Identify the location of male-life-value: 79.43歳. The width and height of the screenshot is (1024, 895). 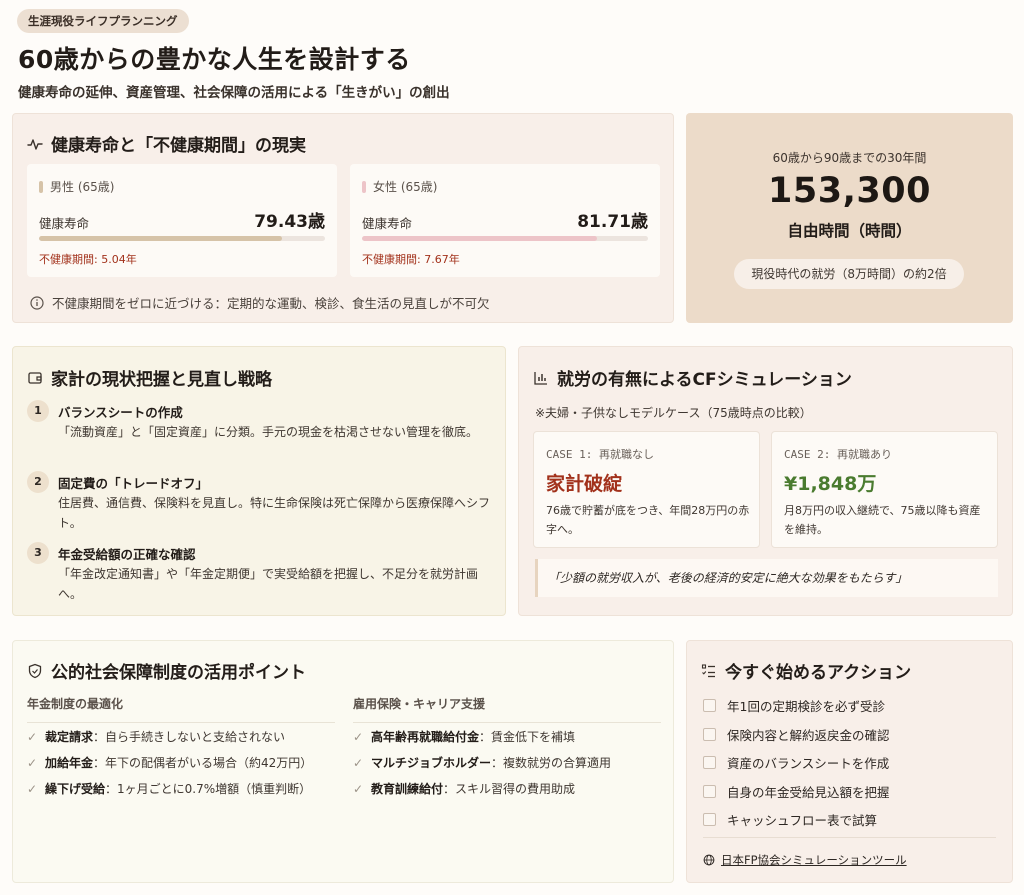
(289, 222).